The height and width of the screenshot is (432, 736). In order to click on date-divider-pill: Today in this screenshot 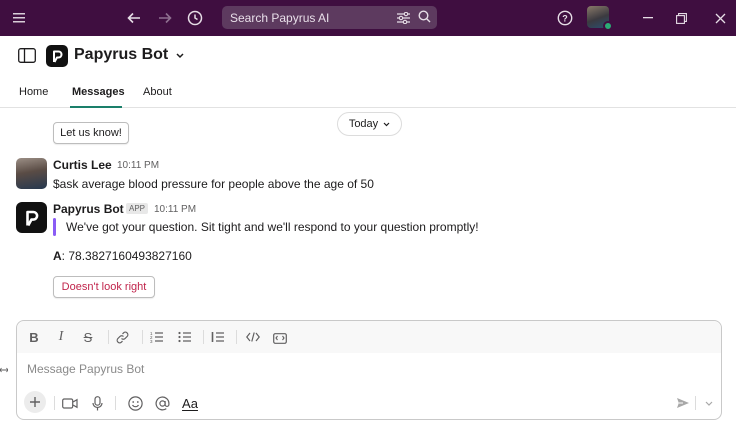, I will do `click(369, 124)`.